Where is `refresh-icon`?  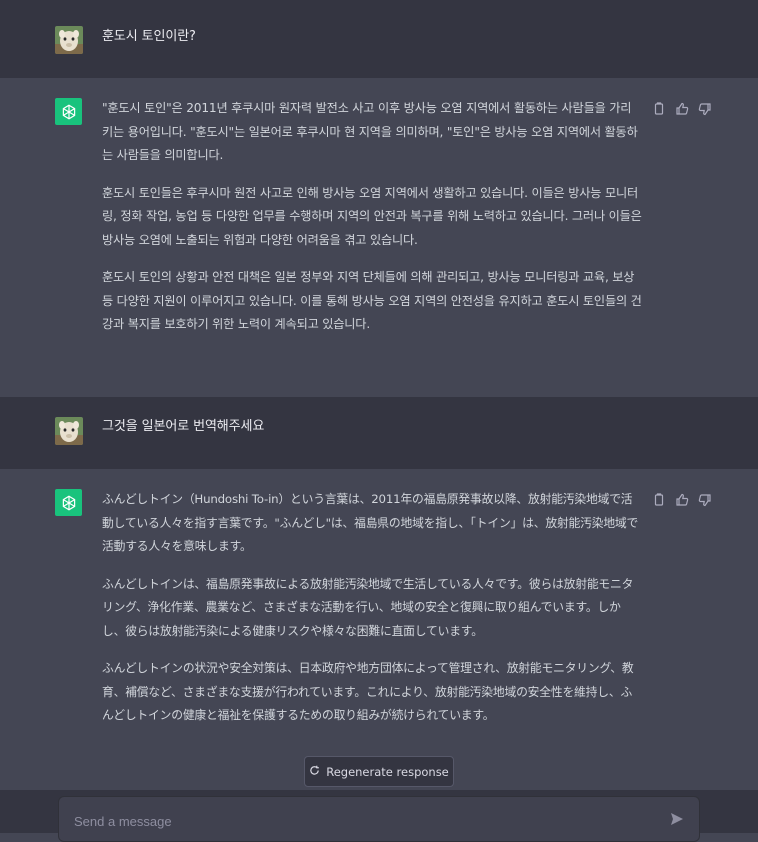 refresh-icon is located at coordinates (314, 772).